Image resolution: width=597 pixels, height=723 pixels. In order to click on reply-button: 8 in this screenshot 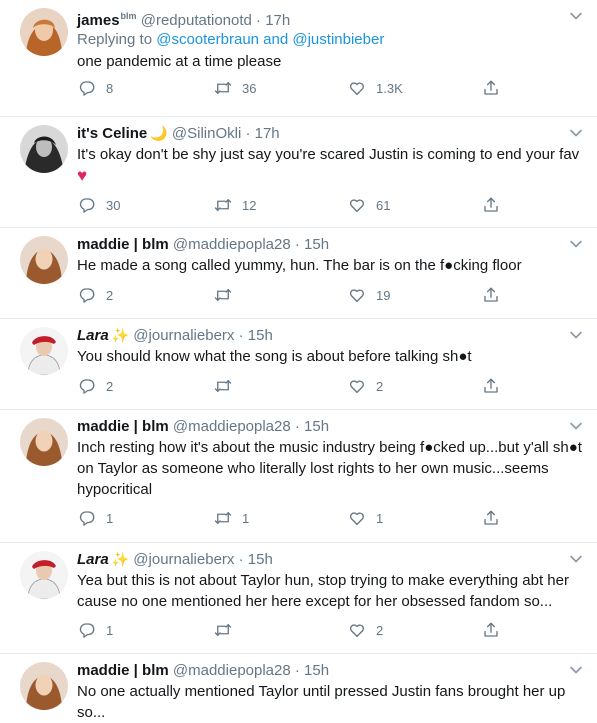, I will do `click(95, 88)`.